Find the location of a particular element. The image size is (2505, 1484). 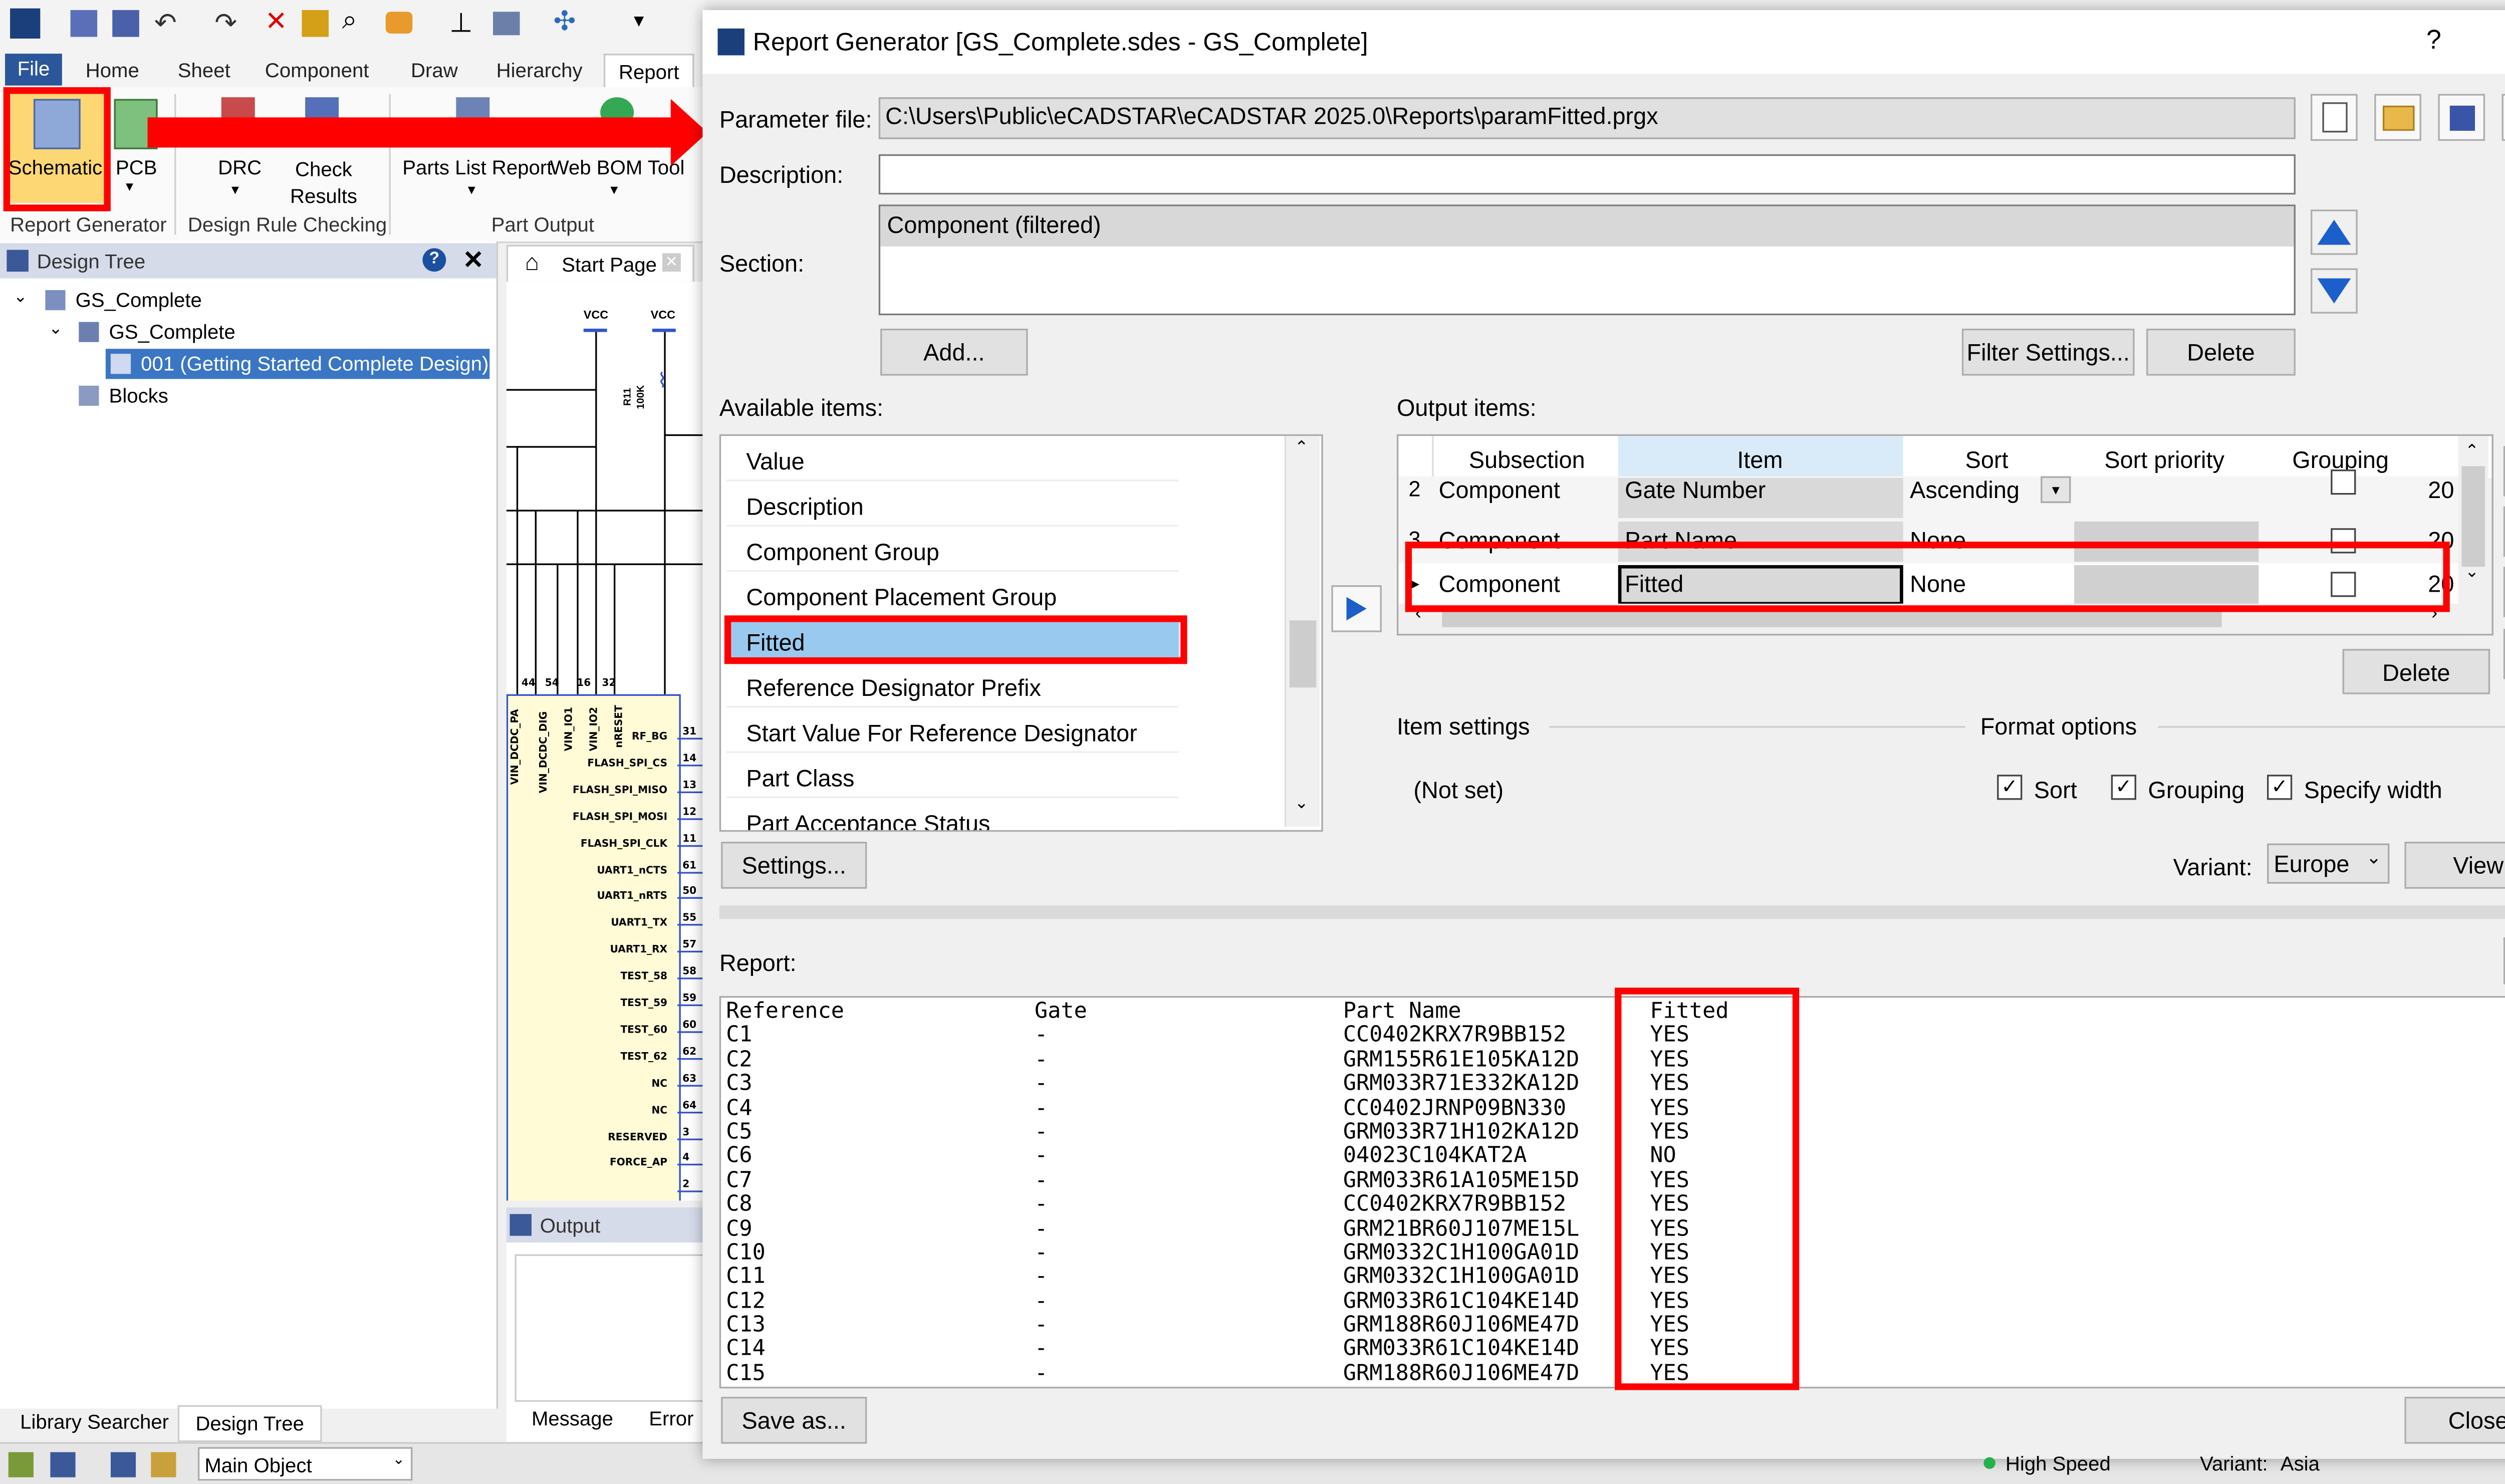

view-button: View is located at coordinates (2454, 865).